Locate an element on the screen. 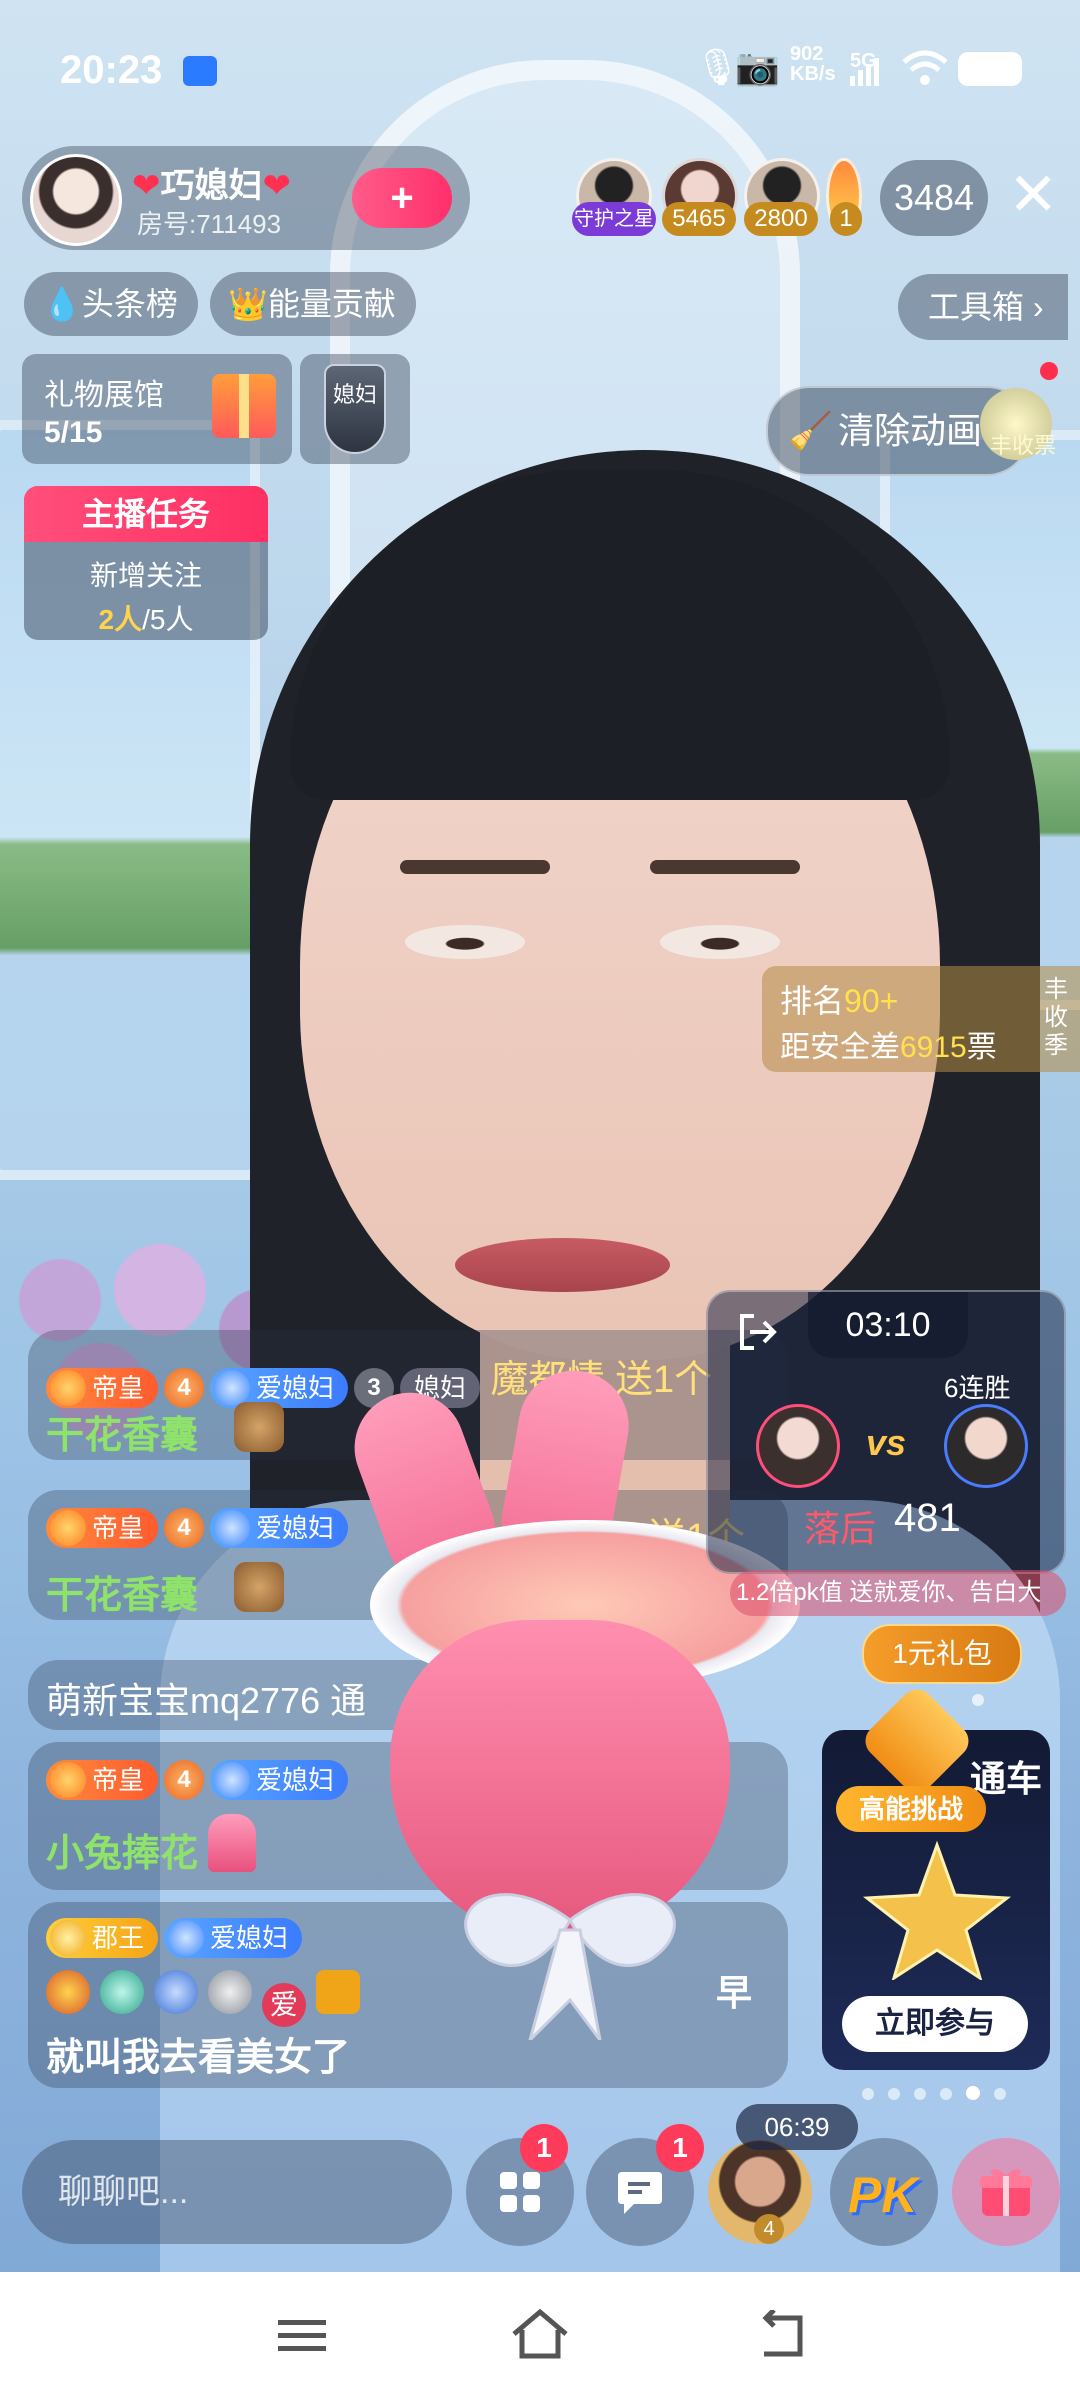  pk-streak: 6连胜 is located at coordinates (977, 1388).